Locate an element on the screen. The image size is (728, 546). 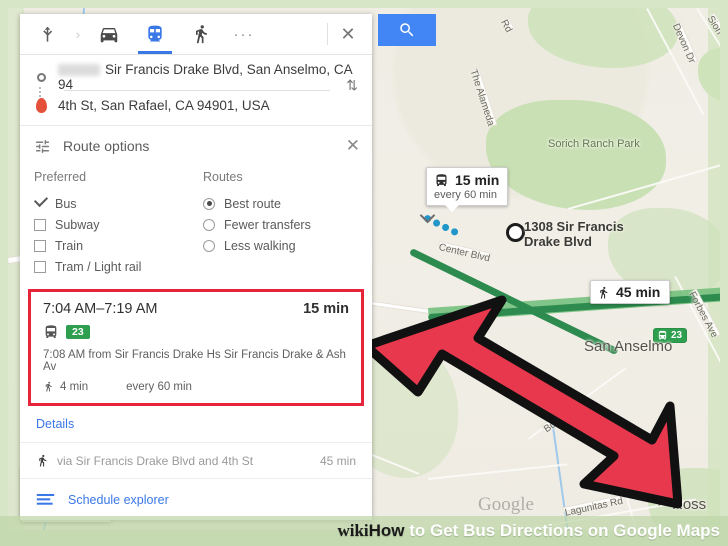
fork-turn-icon is located at coordinates (47, 34).